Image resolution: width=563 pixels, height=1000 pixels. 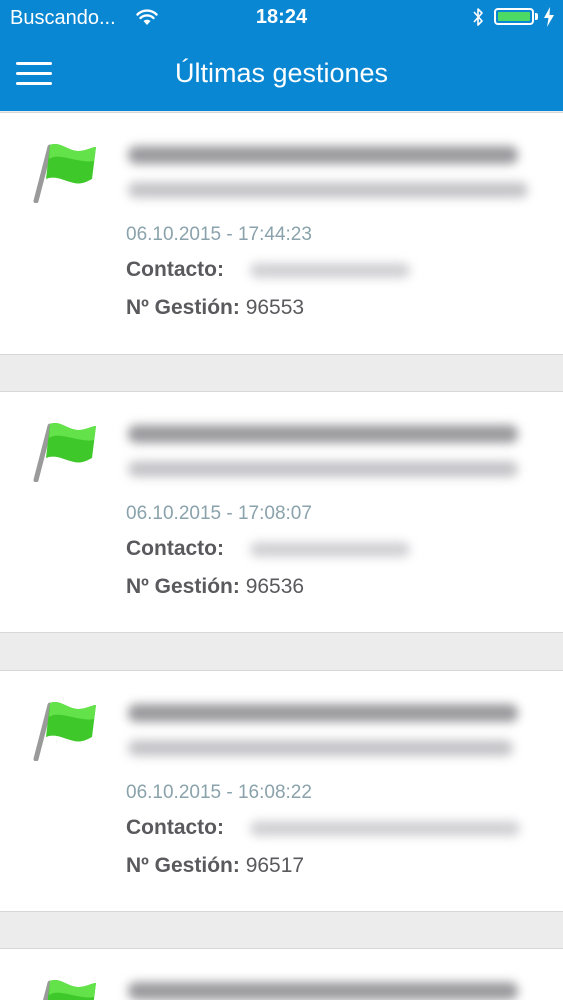 I want to click on item-date: 06.10.2015 - 17:44:23, so click(x=219, y=234).